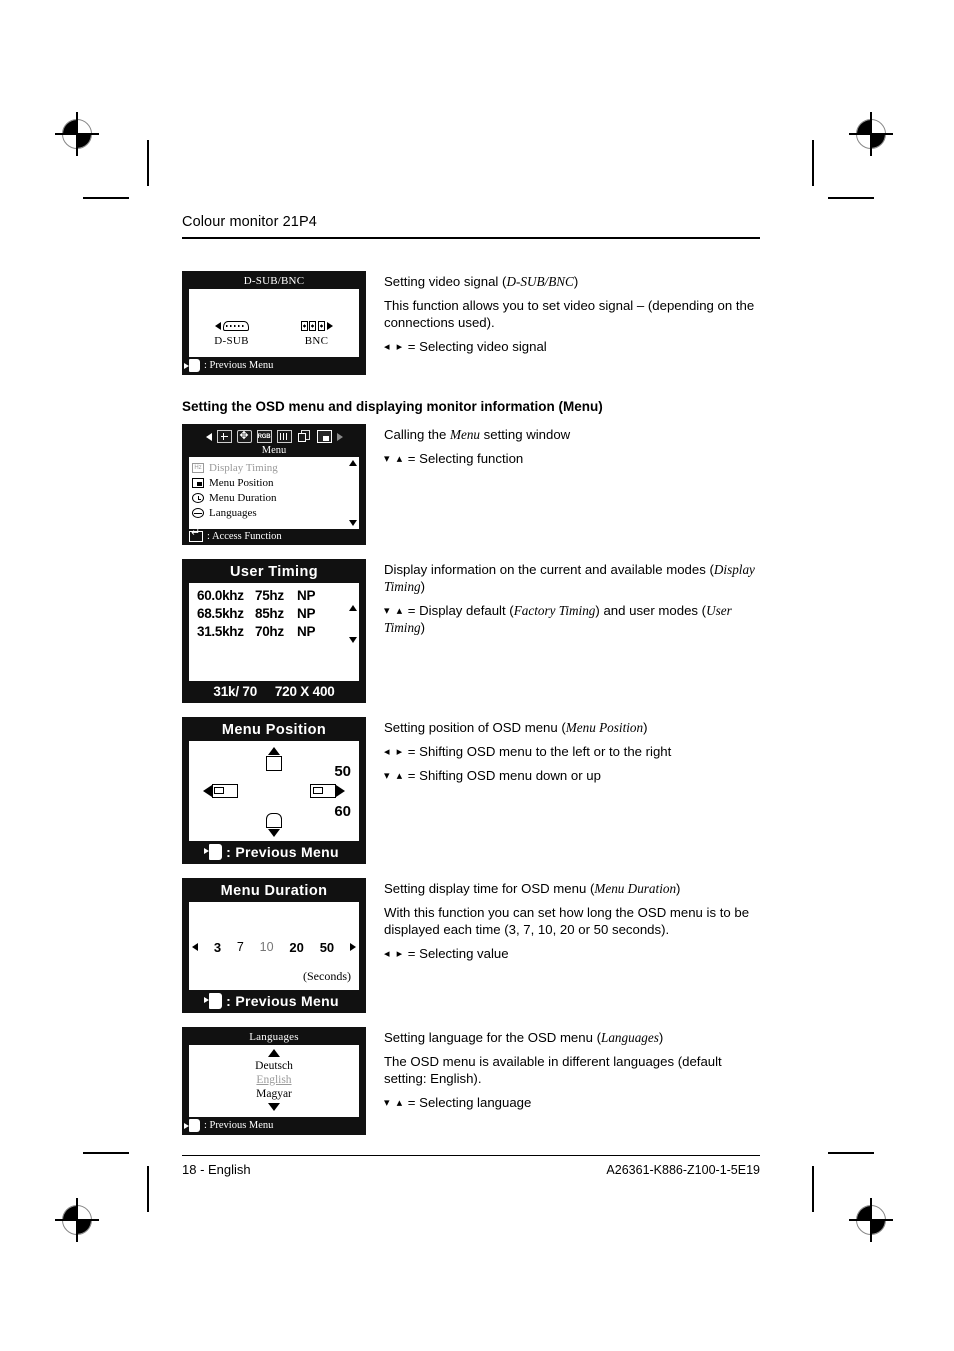  Describe the element at coordinates (220, 613) in the screenshot. I see `timing-frequency: 68.5khz` at that location.